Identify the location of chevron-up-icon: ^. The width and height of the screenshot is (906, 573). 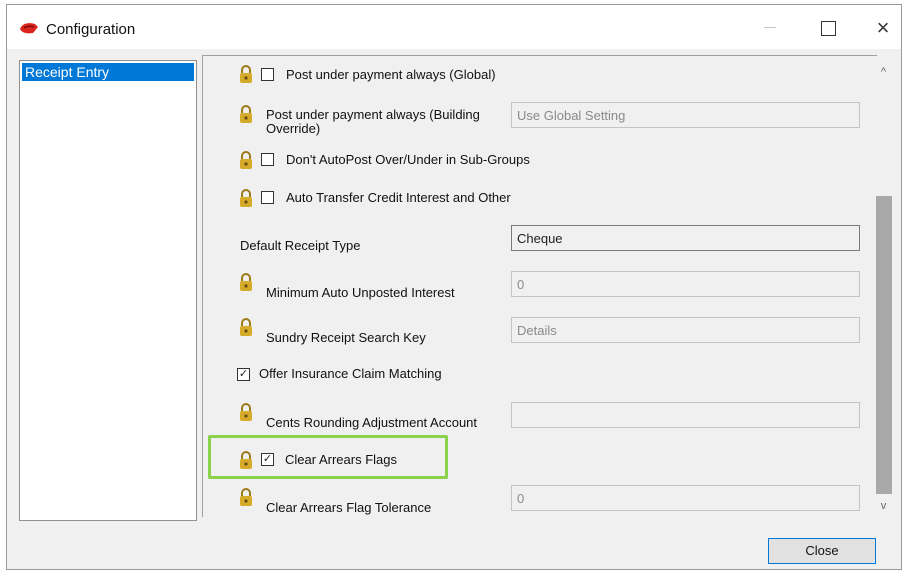
(883, 72).